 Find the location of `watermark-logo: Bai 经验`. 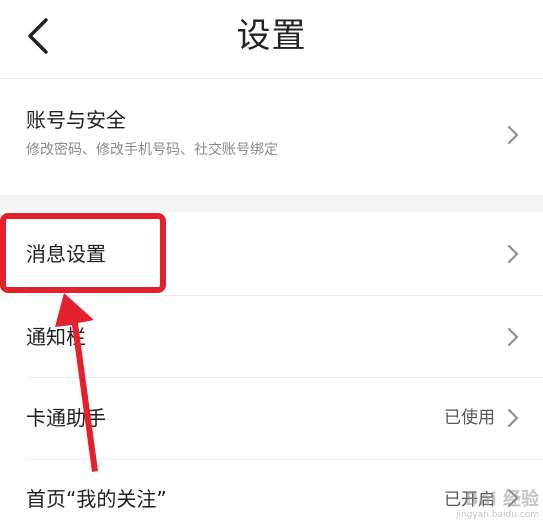

watermark-logo: Bai 经验 is located at coordinates (501, 499).